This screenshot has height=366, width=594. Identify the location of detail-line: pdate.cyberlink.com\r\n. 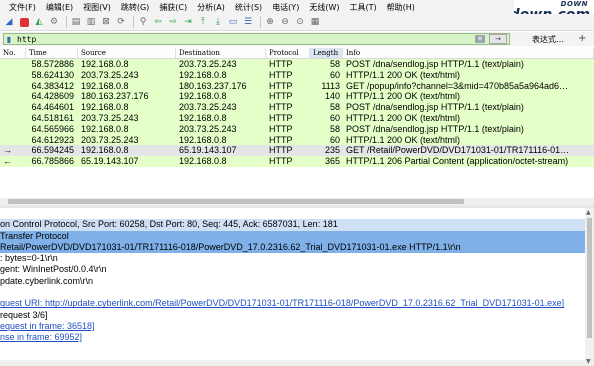
(292, 281).